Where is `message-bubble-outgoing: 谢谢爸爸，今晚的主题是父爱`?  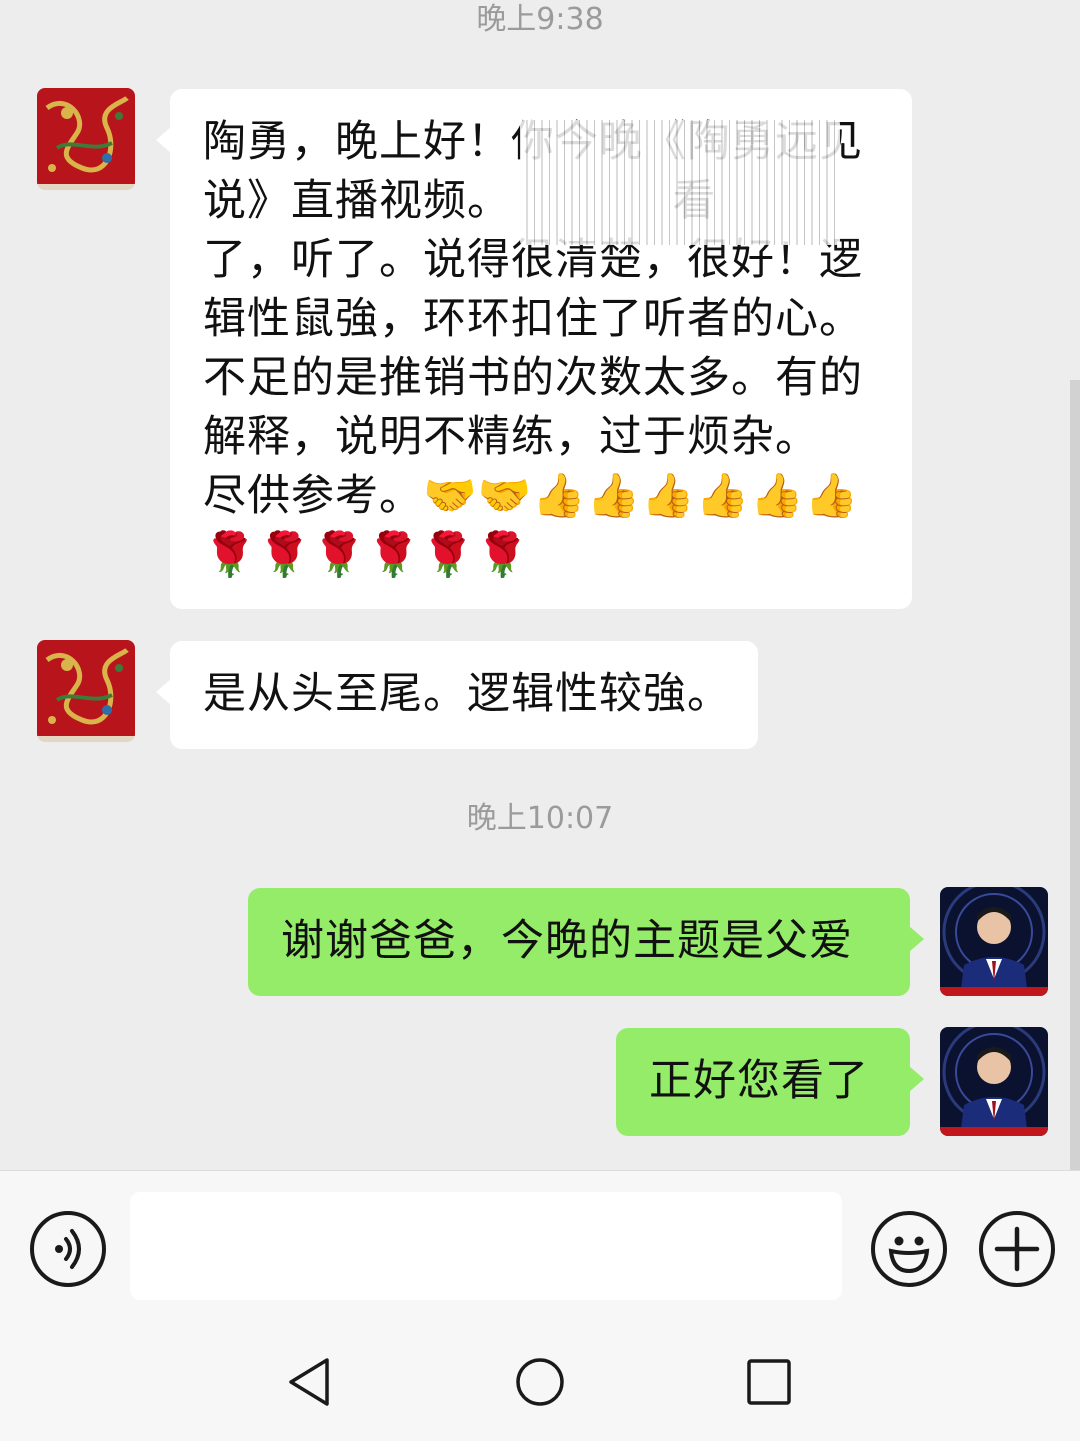 message-bubble-outgoing: 谢谢爸爸，今晚的主题是父爱 is located at coordinates (586, 942).